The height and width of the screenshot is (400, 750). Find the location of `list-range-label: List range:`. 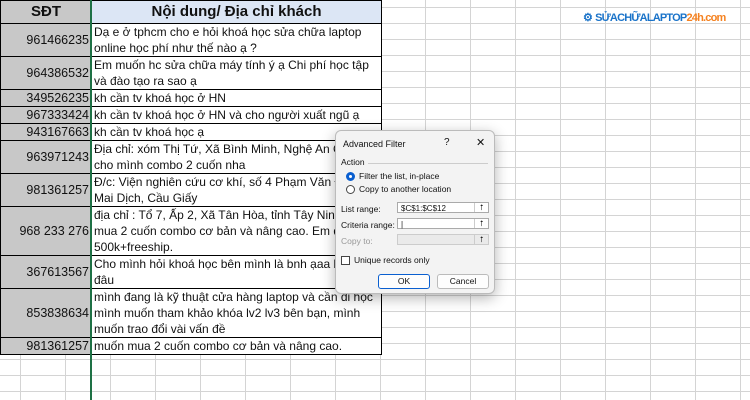

list-range-label: List range: is located at coordinates (361, 209).